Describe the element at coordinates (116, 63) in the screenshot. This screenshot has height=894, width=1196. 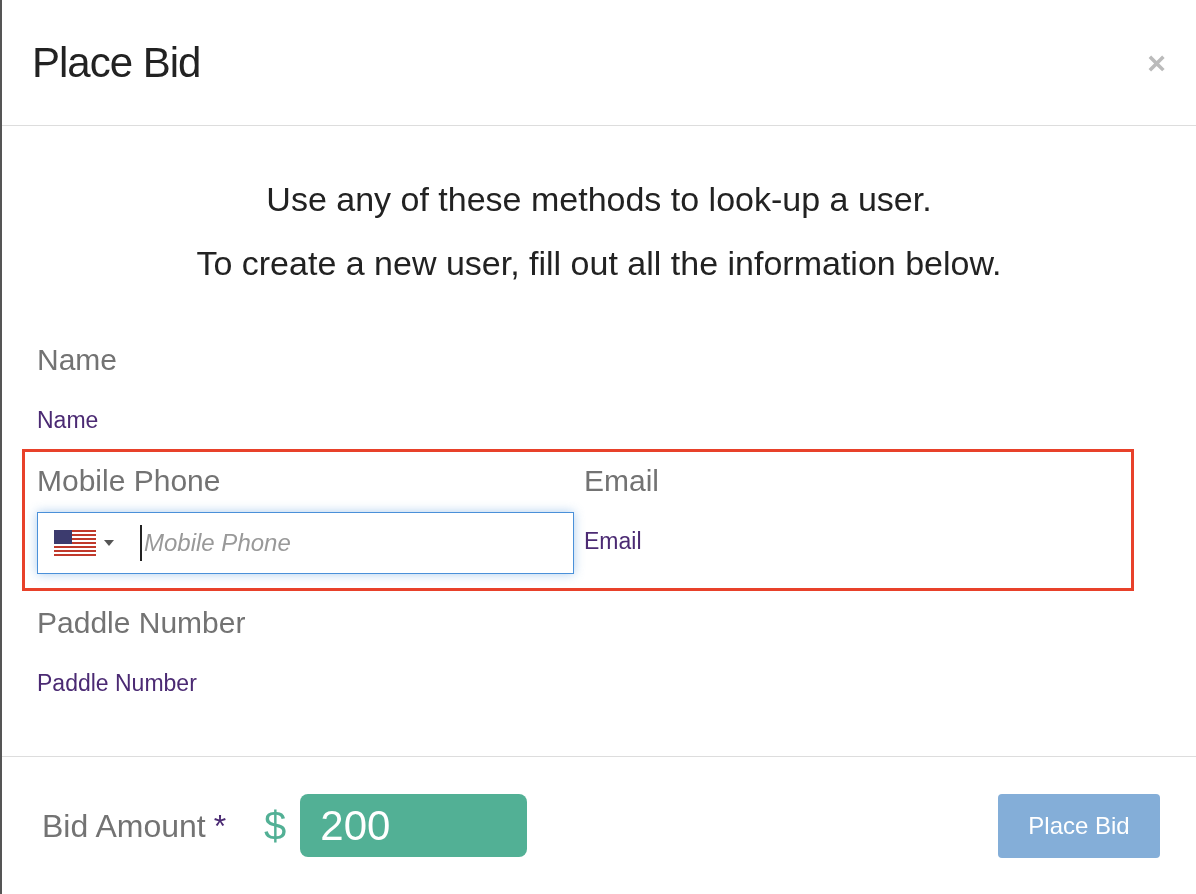
I see `modal-title: Place Bid` at that location.